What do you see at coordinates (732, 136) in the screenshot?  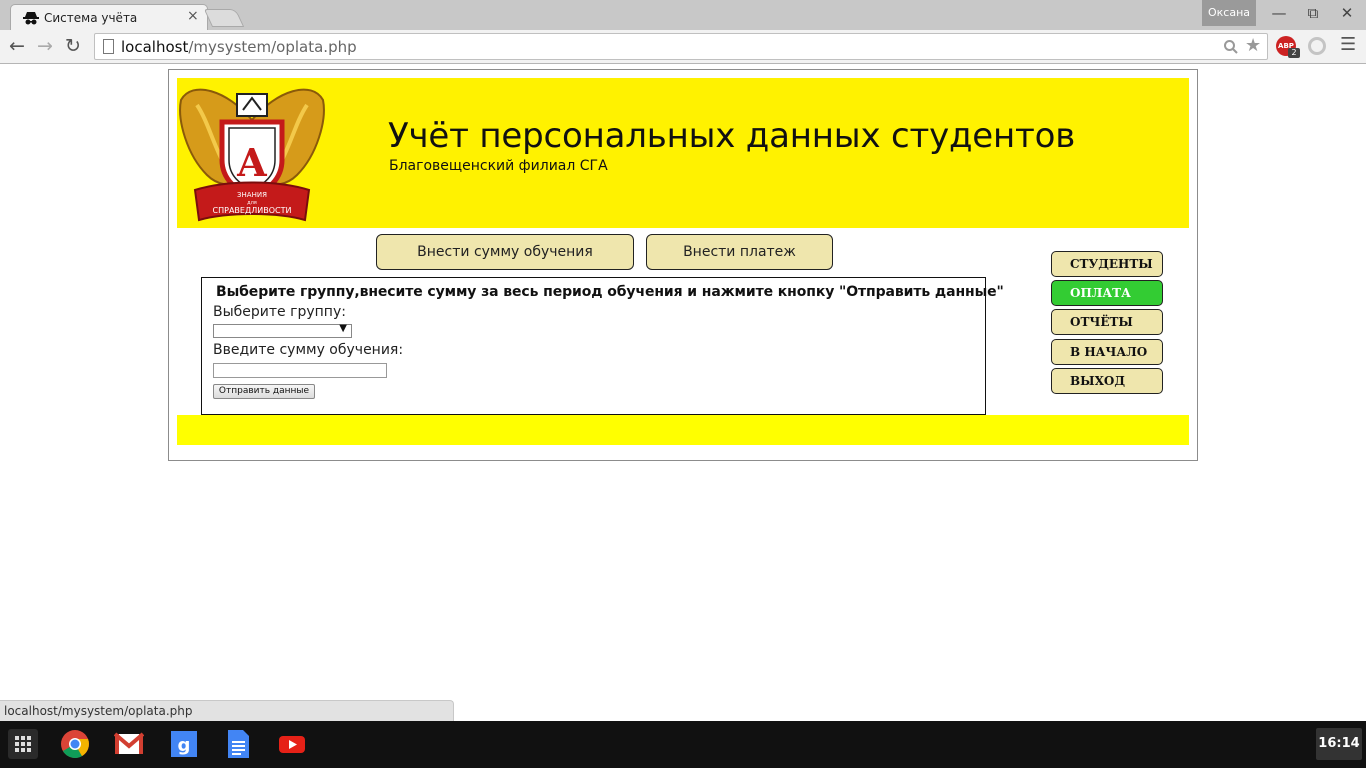 I see `site-title: Учёт персональных данных студентов` at bounding box center [732, 136].